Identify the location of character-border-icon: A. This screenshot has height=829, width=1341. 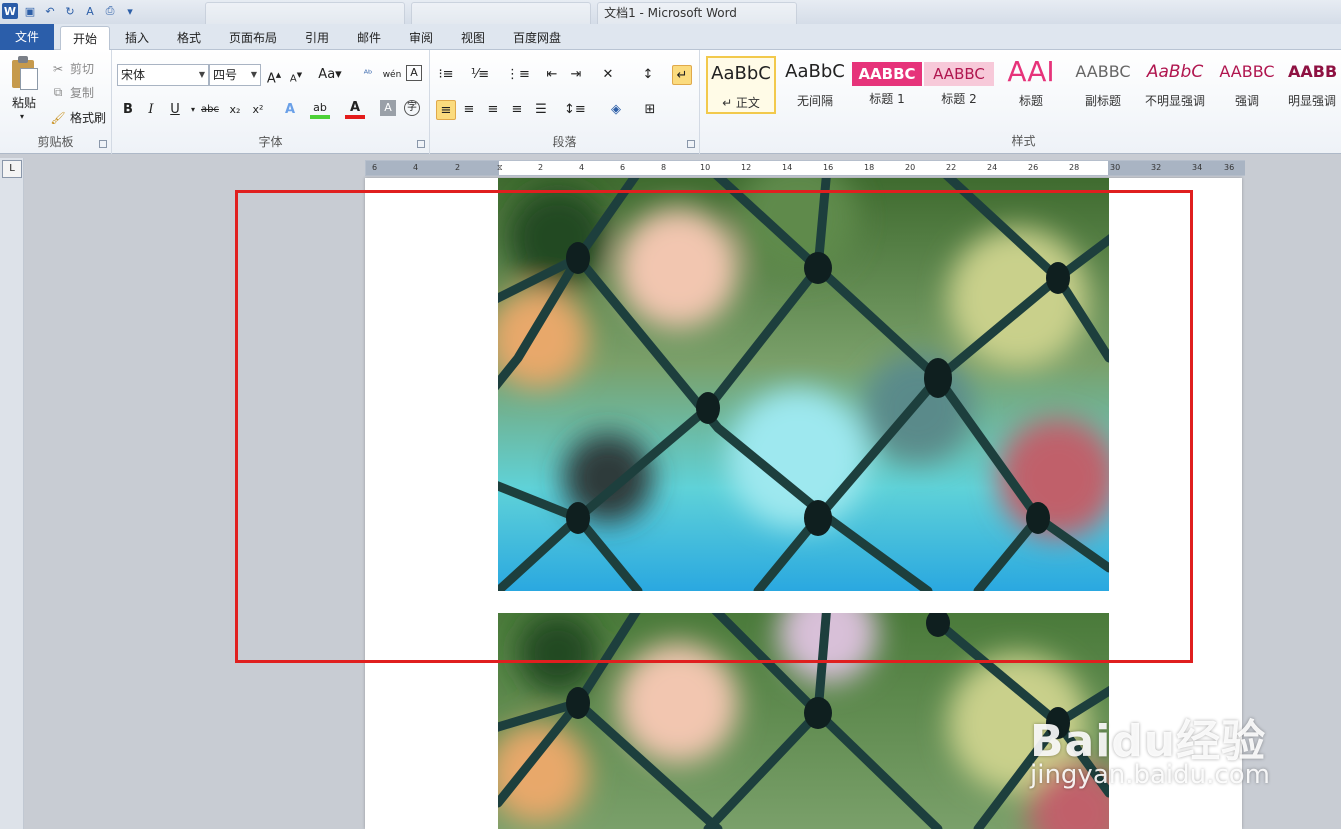
(414, 73).